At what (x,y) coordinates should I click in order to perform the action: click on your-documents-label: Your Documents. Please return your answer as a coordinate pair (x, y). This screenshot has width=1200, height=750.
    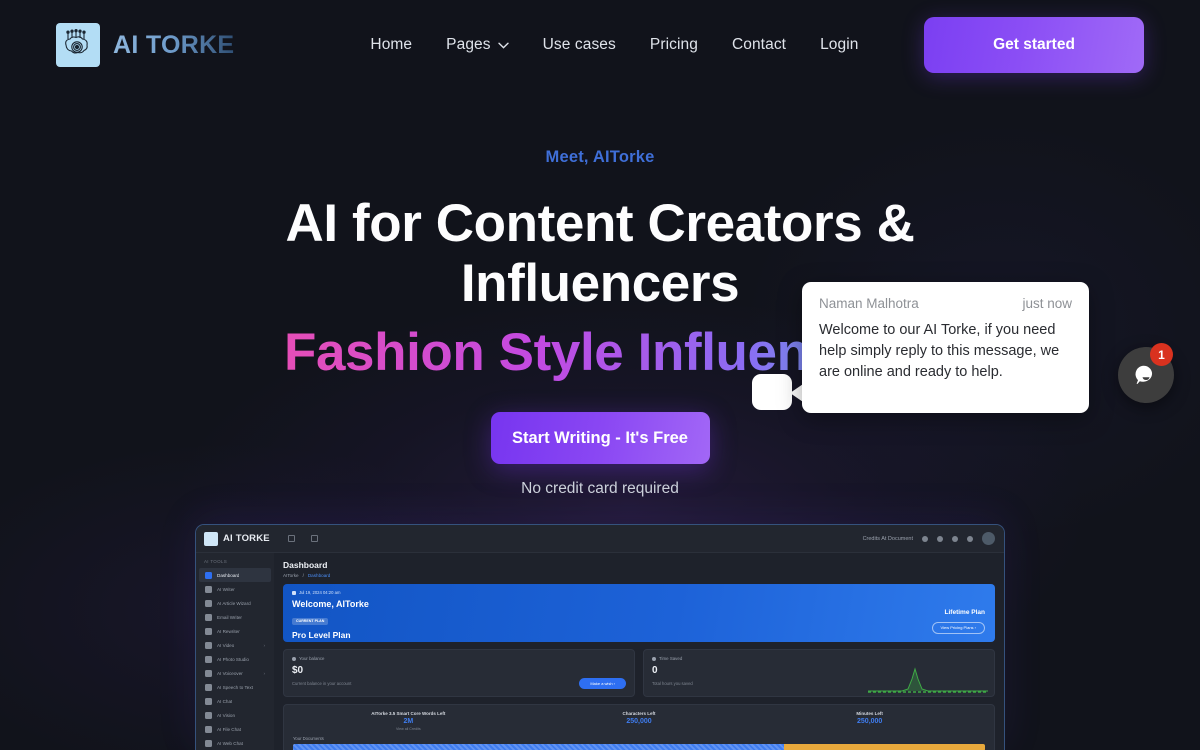
    Looking at the image, I should click on (308, 738).